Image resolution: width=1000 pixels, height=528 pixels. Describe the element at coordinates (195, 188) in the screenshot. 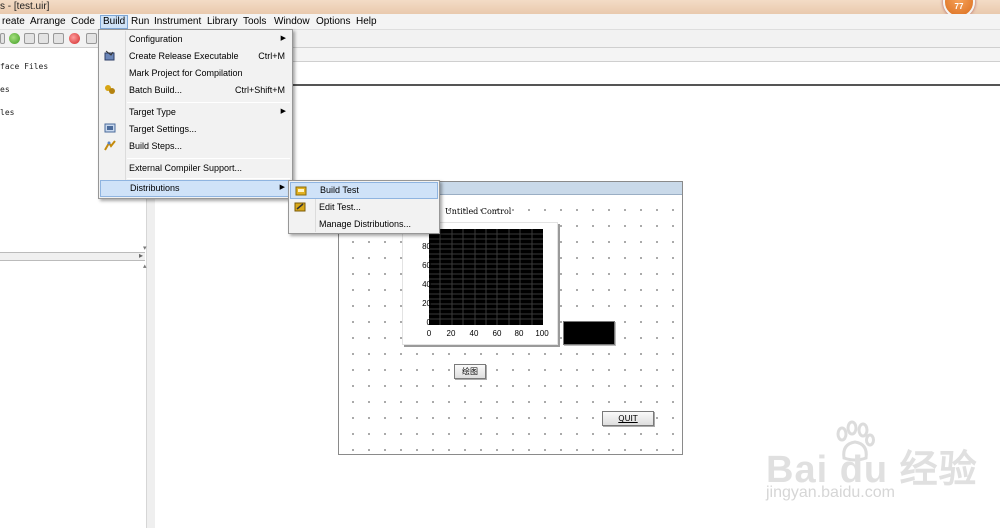

I see `menu-item-distributions: Distributions ▶` at that location.